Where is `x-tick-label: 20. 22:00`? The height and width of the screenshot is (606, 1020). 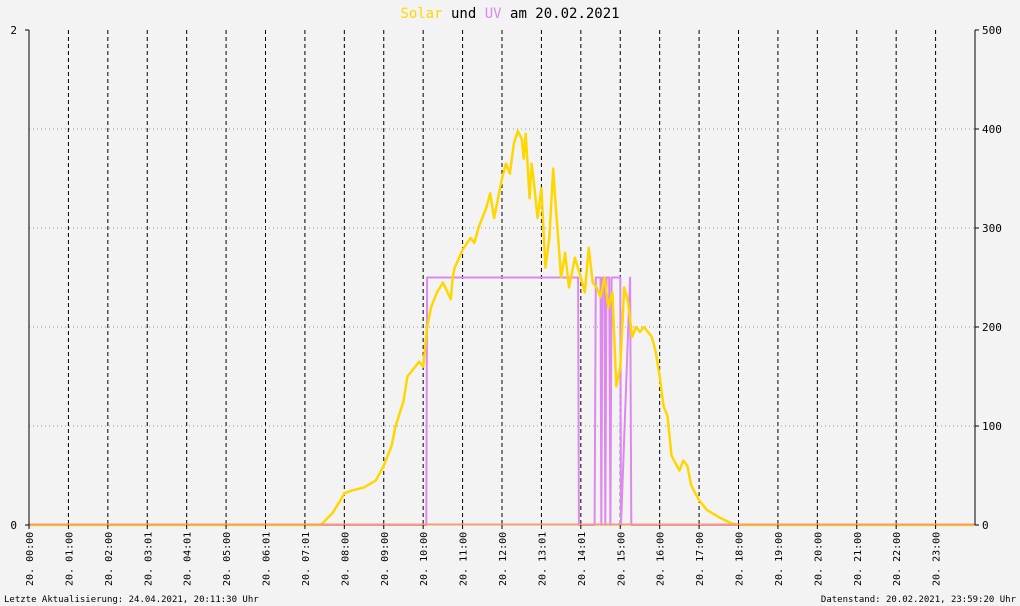
x-tick-label: 20. 22:00 is located at coordinates (897, 559).